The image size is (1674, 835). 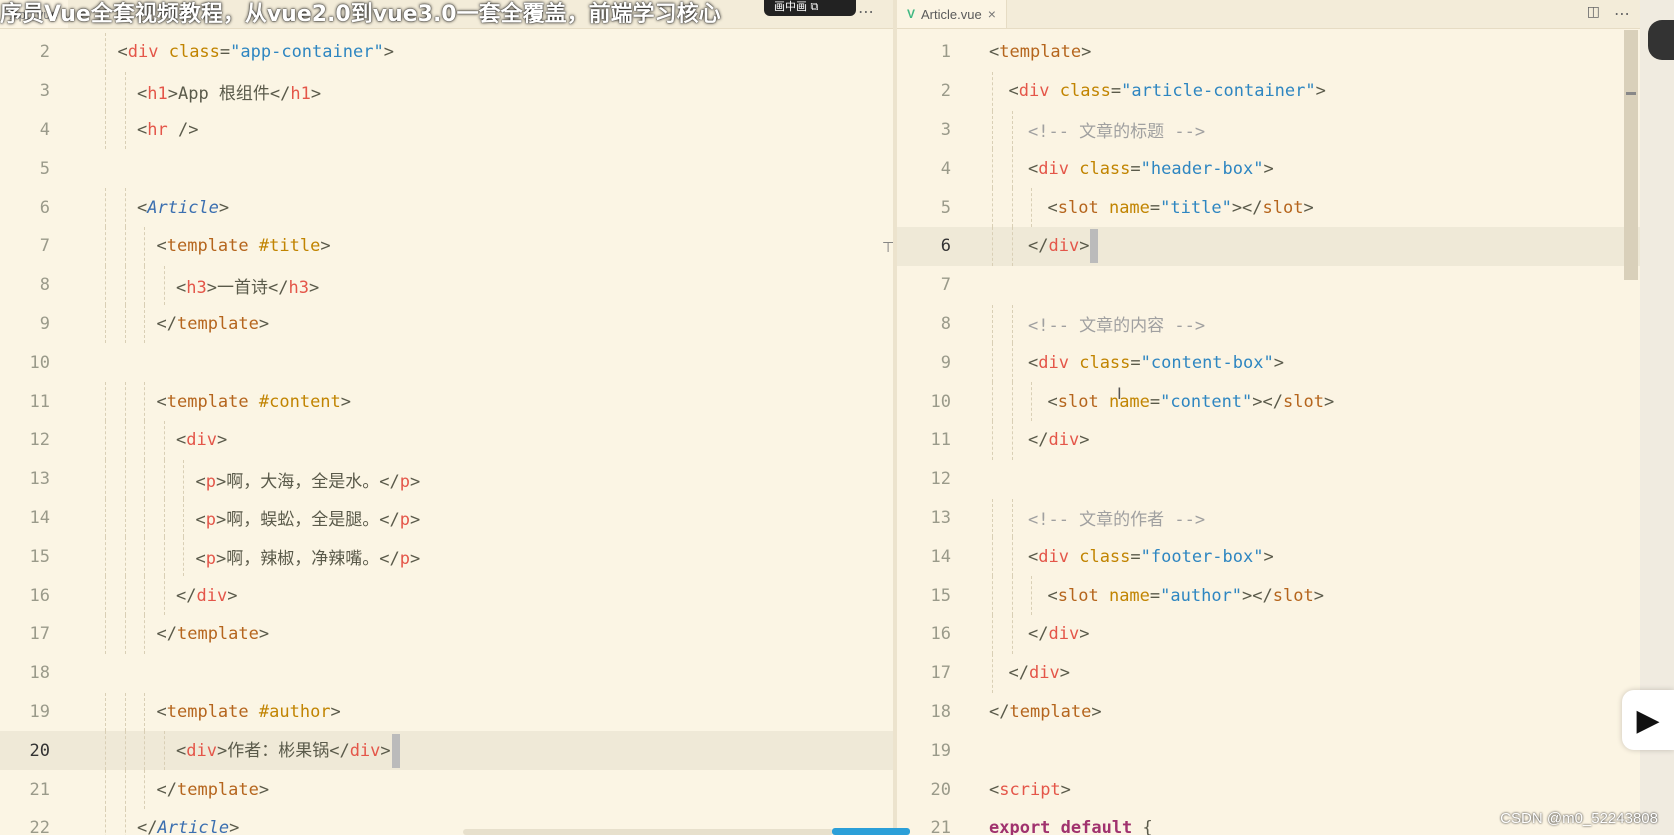 What do you see at coordinates (648, 832) in the screenshot?
I see `horizontal-scrollbar` at bounding box center [648, 832].